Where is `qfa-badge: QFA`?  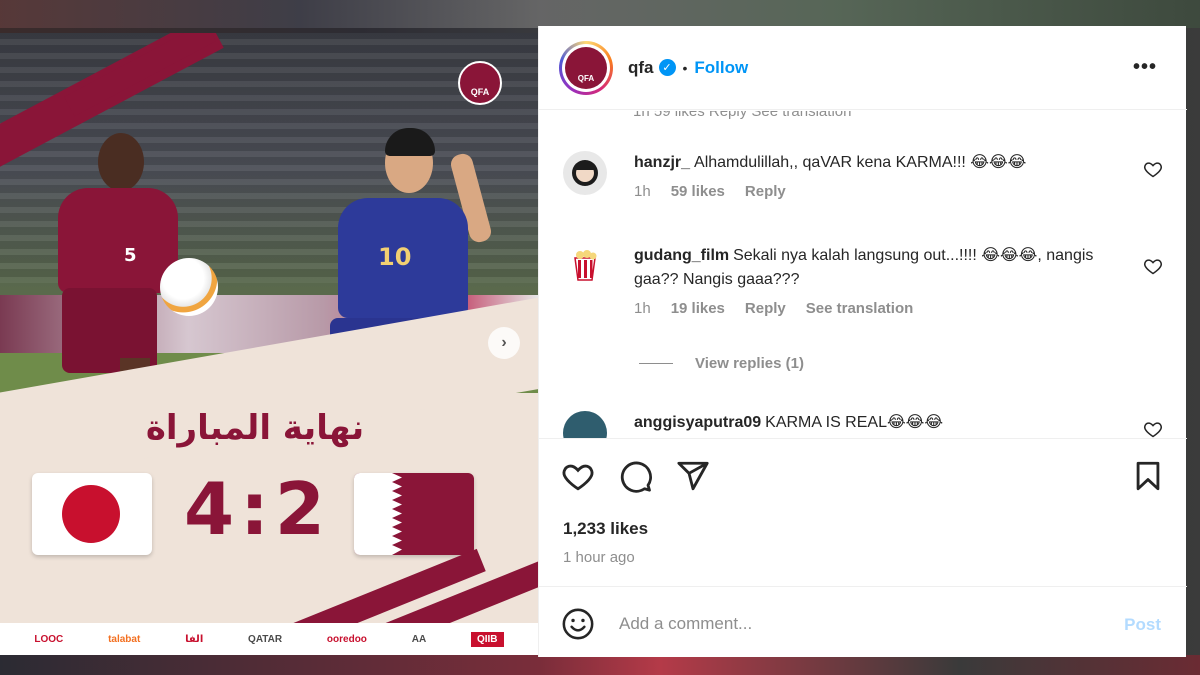 qfa-badge: QFA is located at coordinates (480, 83).